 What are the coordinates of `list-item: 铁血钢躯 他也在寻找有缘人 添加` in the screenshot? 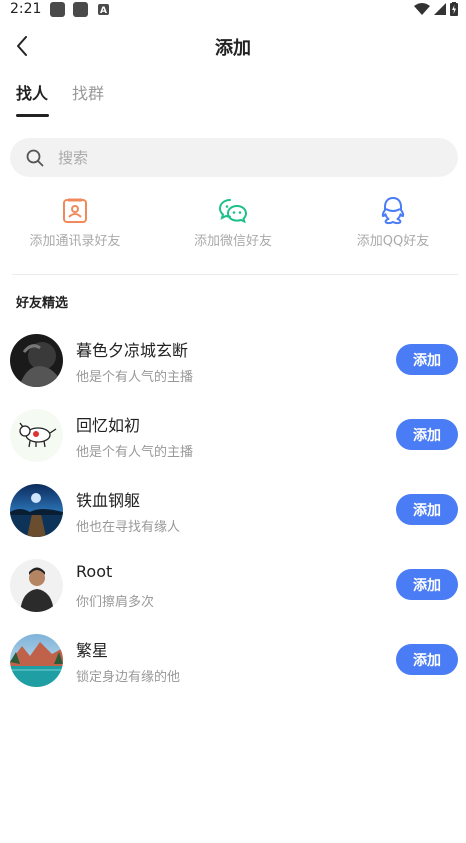 It's located at (233, 517).